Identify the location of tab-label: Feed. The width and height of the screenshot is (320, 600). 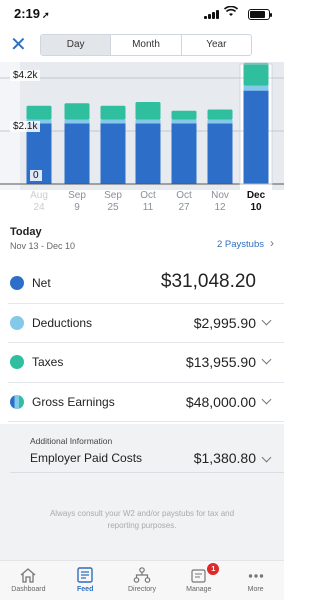
(85, 589).